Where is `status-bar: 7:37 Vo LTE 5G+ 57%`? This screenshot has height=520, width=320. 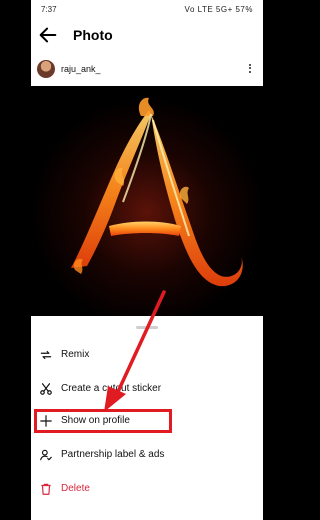 status-bar: 7:37 Vo LTE 5G+ 57% is located at coordinates (147, 11).